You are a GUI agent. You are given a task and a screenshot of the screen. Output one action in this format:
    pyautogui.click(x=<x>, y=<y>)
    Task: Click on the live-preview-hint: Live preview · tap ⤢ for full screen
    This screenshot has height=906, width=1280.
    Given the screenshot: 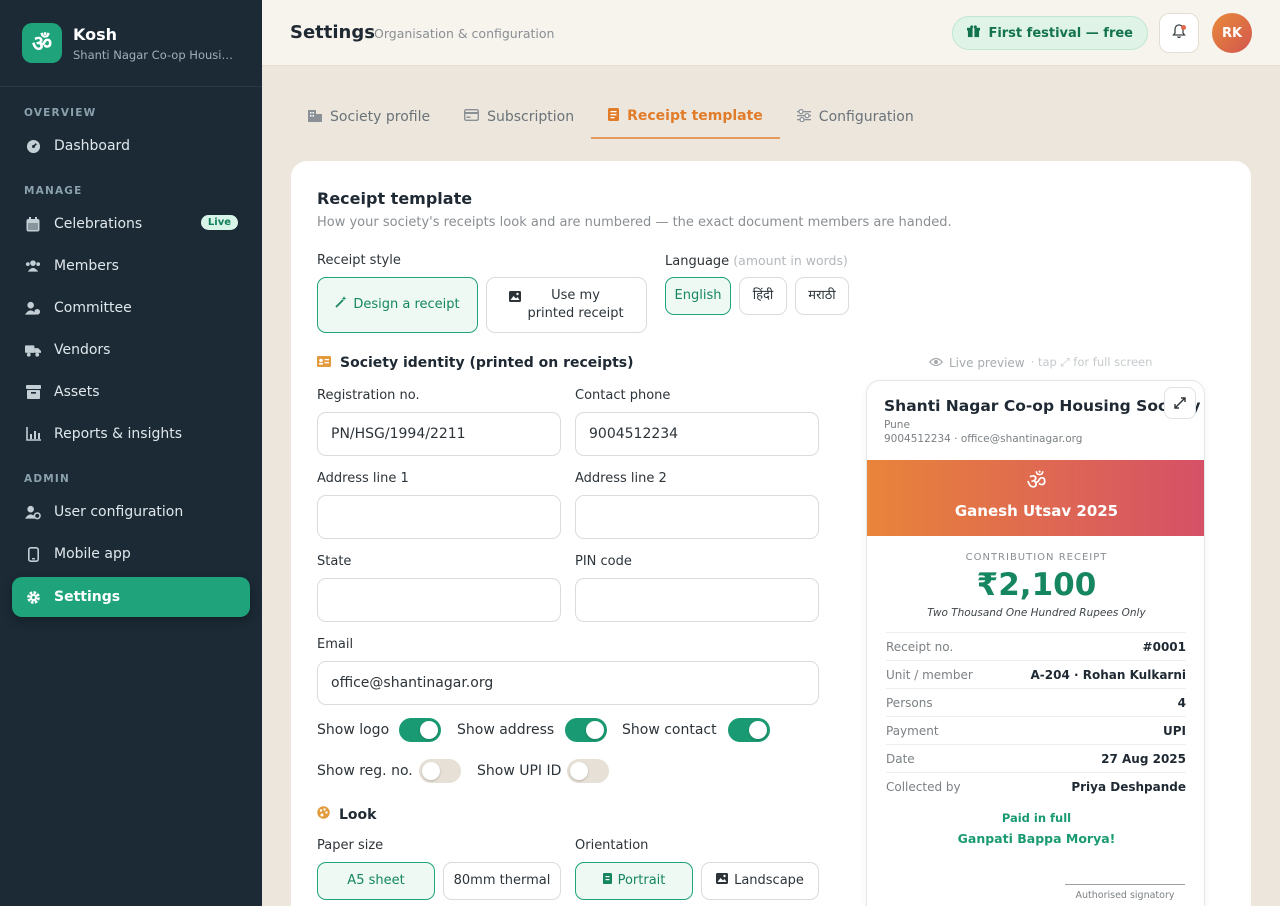 What is the action you would take?
    pyautogui.click(x=1040, y=362)
    